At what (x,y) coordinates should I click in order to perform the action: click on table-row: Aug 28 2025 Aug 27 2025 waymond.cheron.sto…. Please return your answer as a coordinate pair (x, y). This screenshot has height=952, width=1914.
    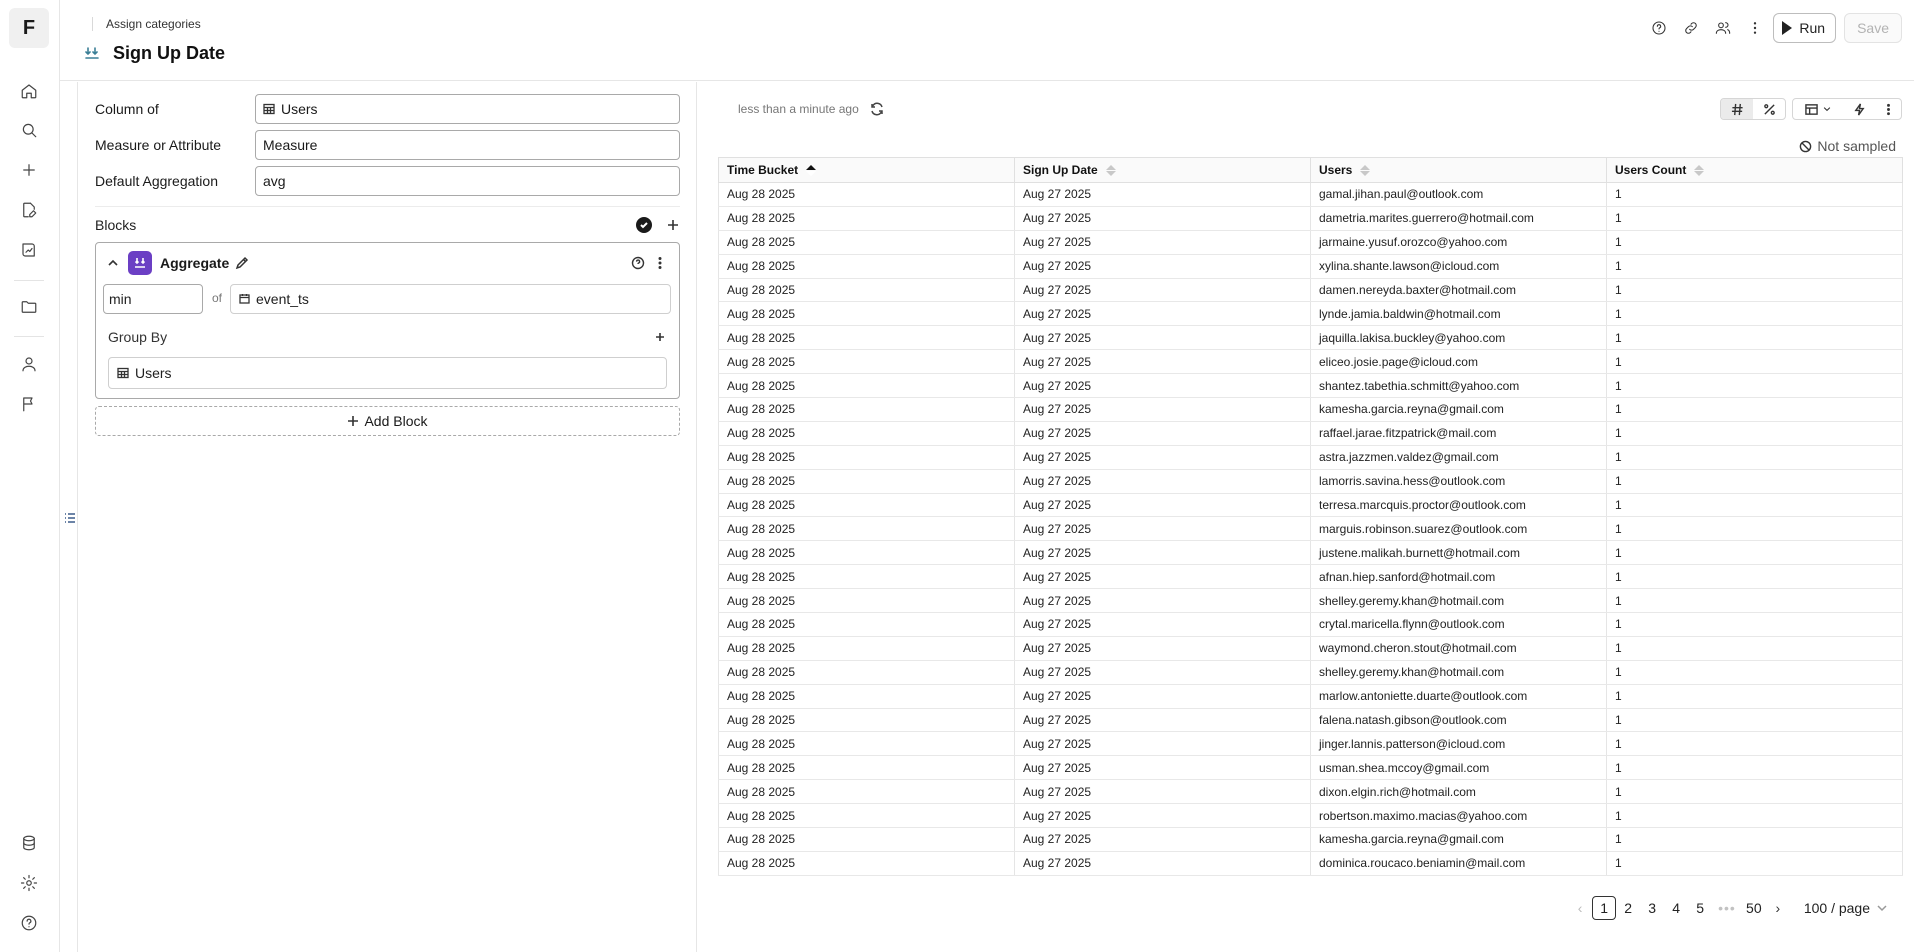
    Looking at the image, I should click on (1310, 648).